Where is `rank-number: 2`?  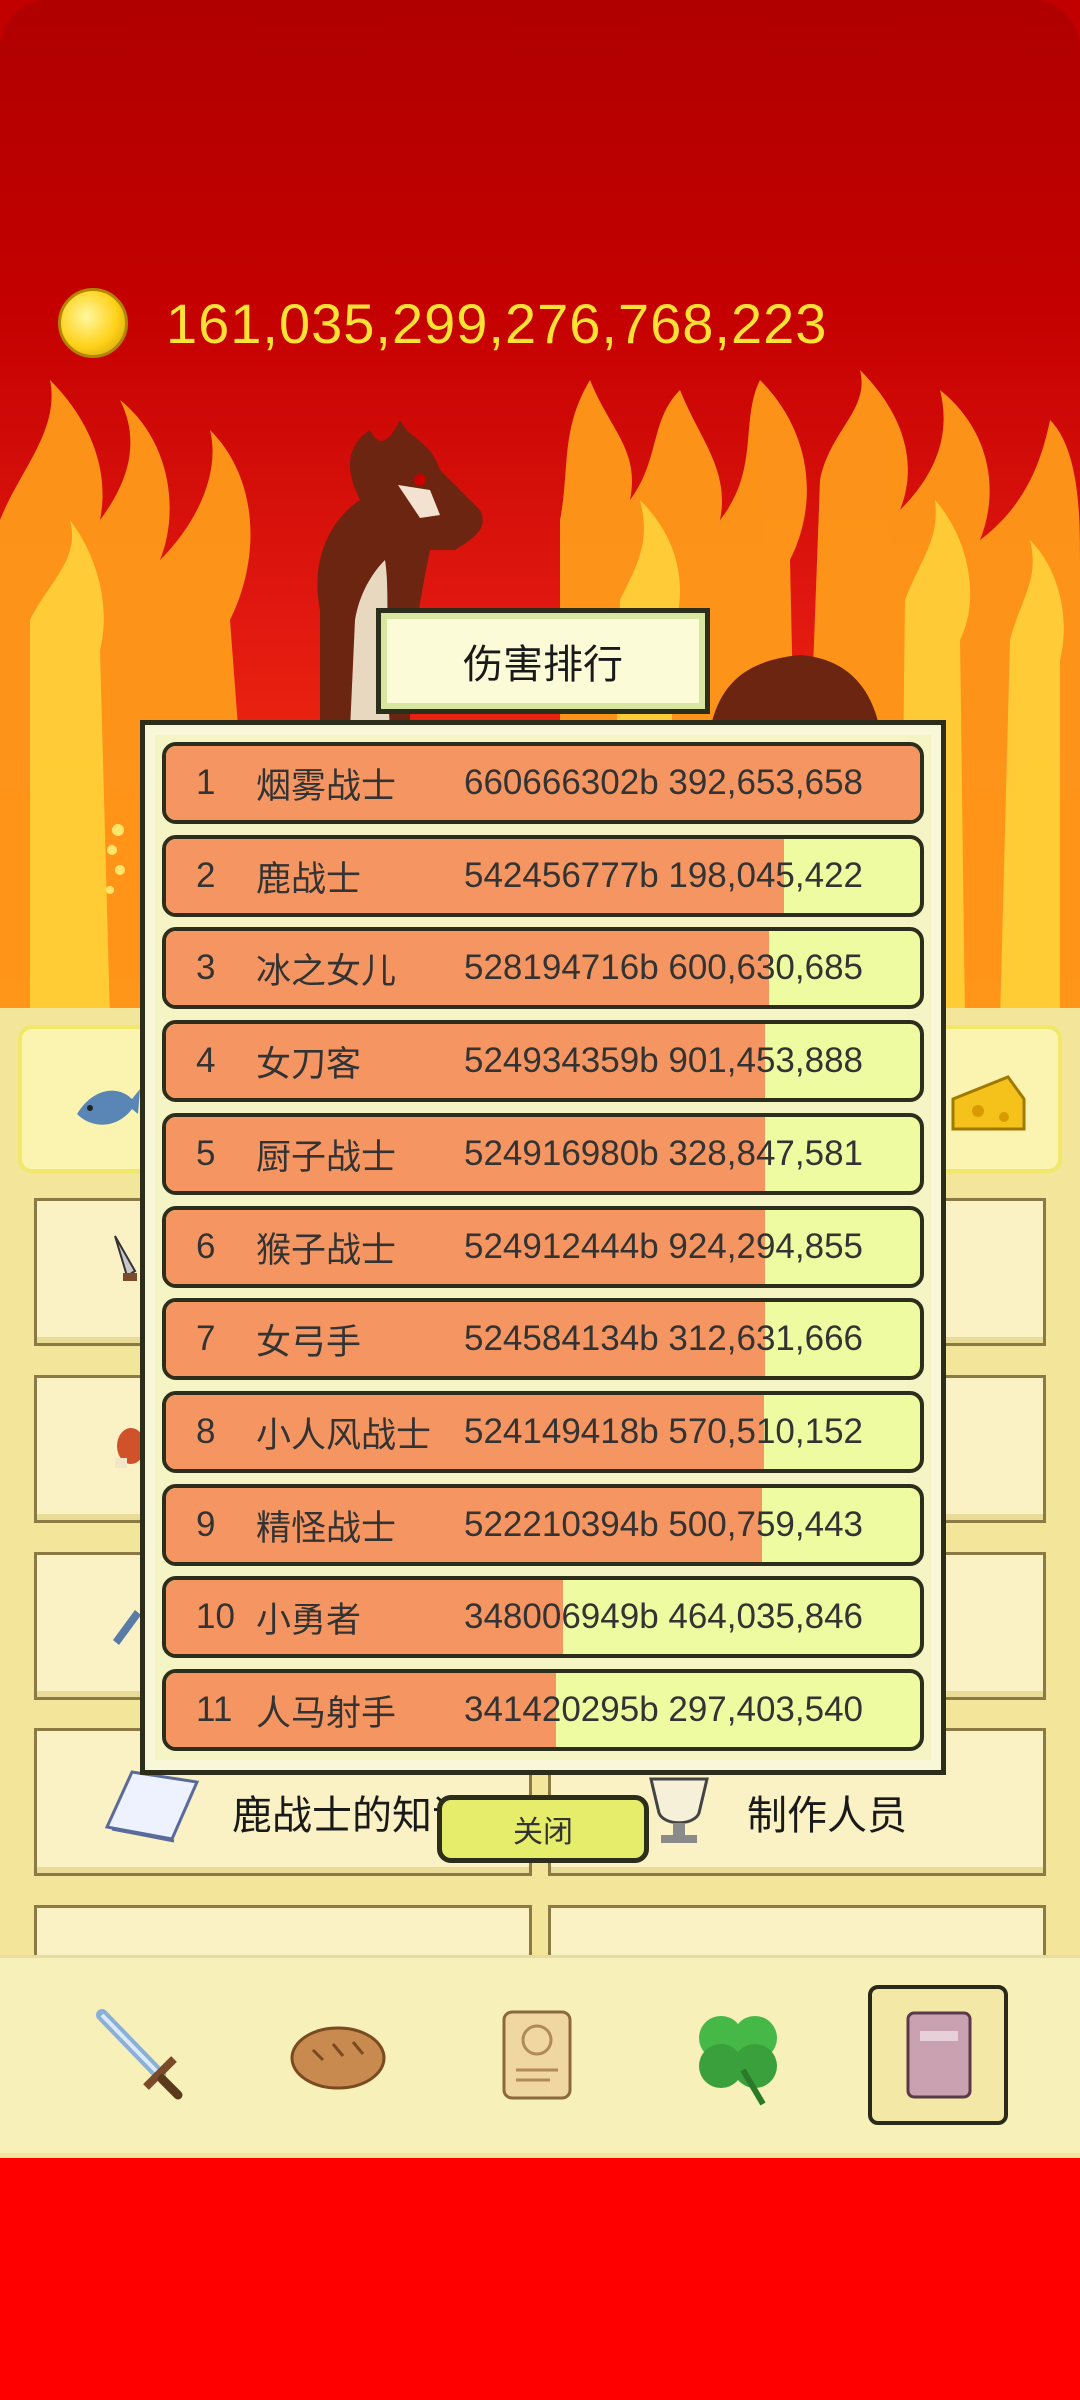
rank-number: 2 is located at coordinates (206, 875).